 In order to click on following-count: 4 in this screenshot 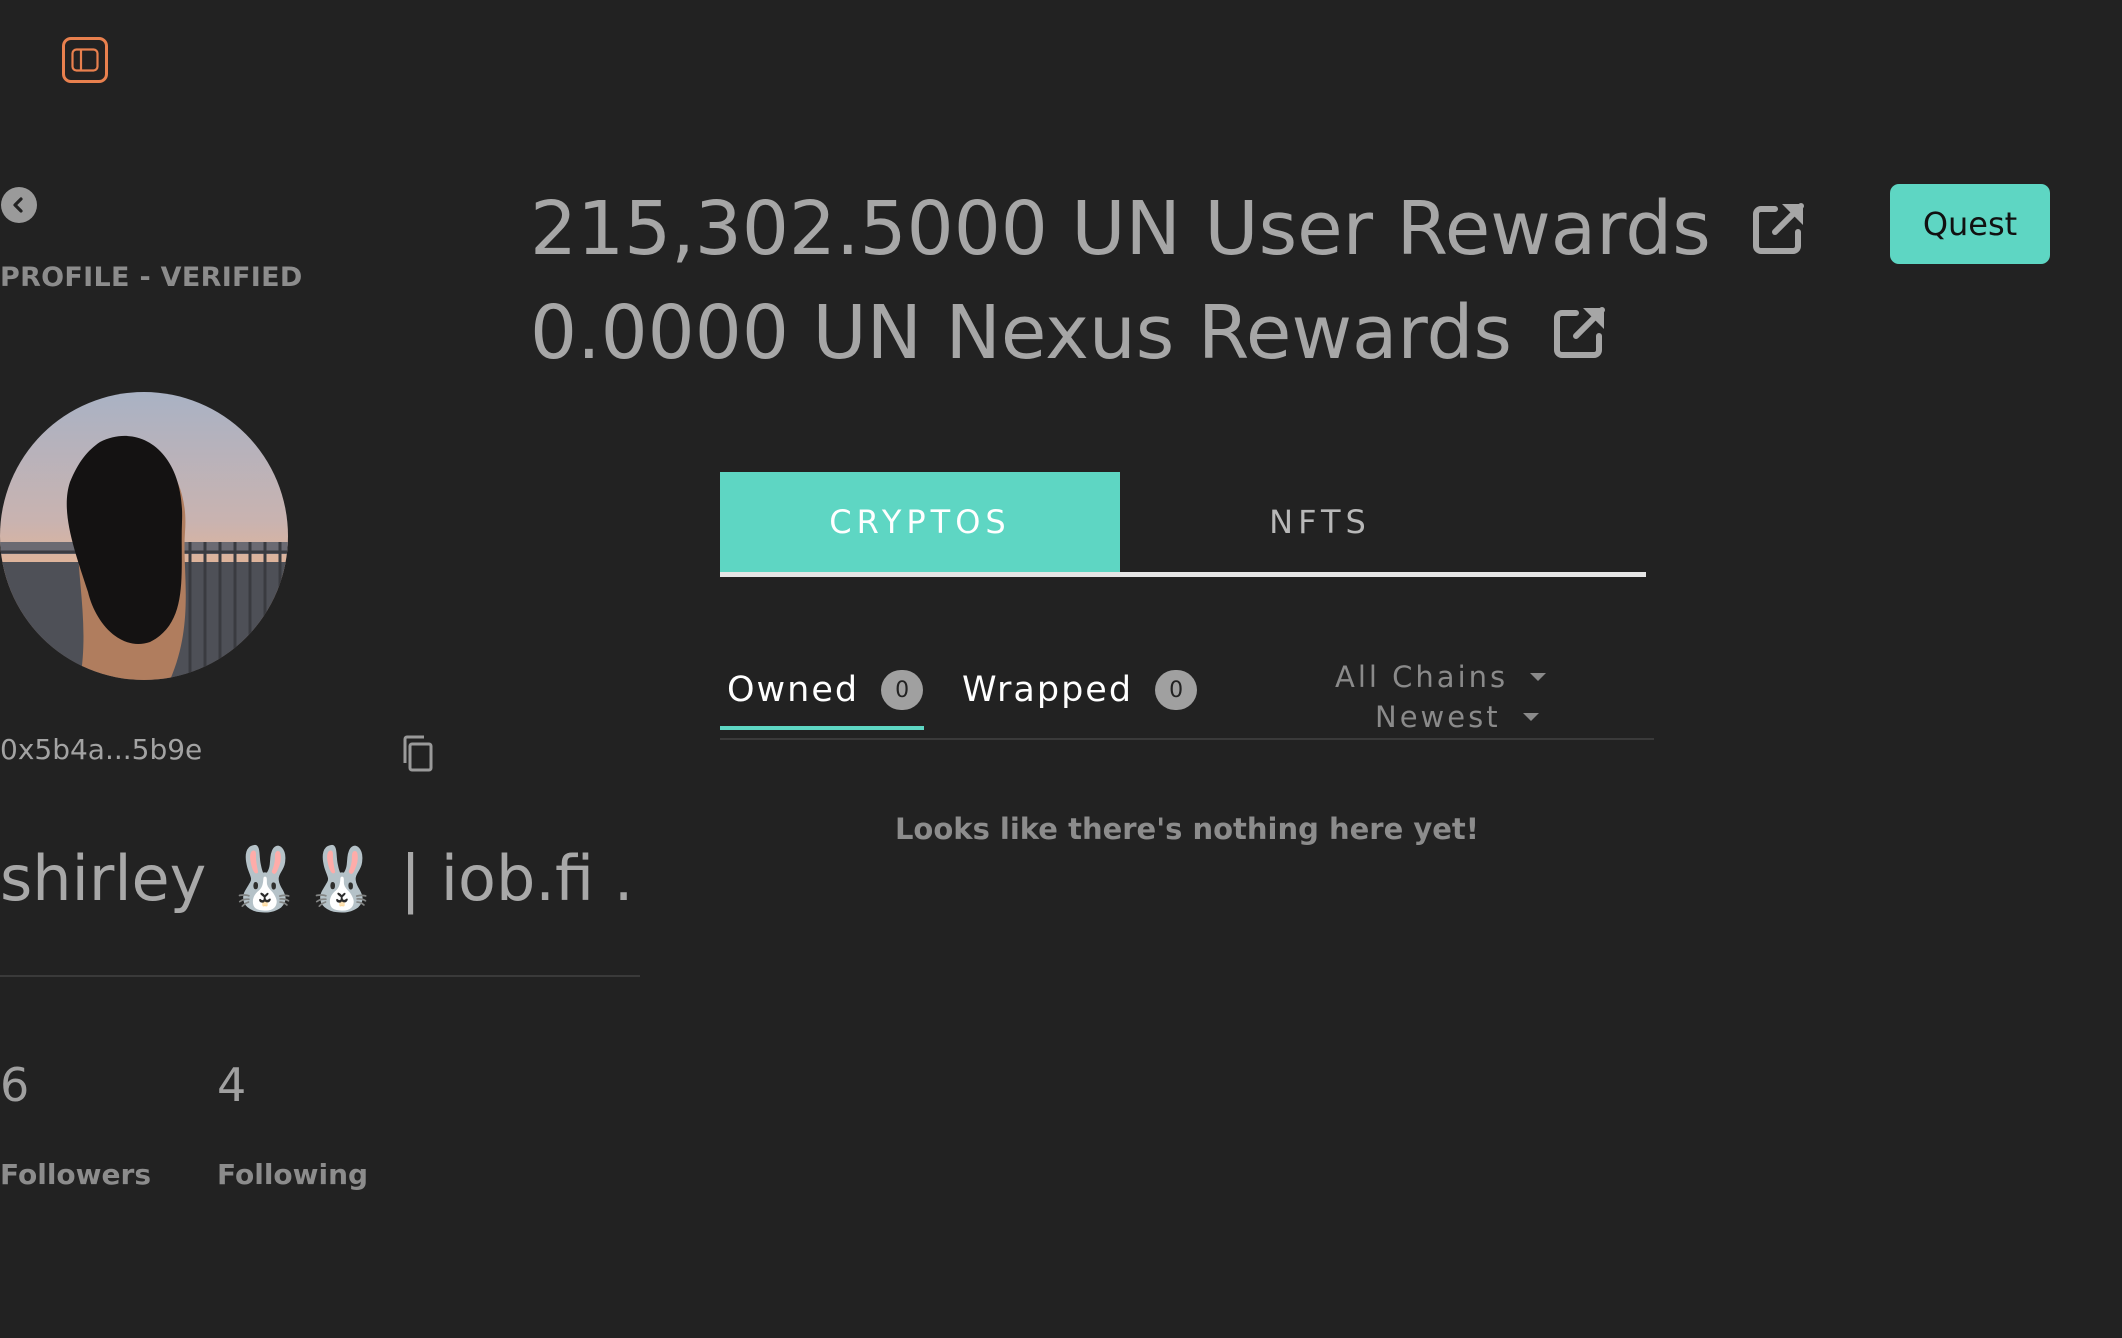, I will do `click(231, 1085)`.